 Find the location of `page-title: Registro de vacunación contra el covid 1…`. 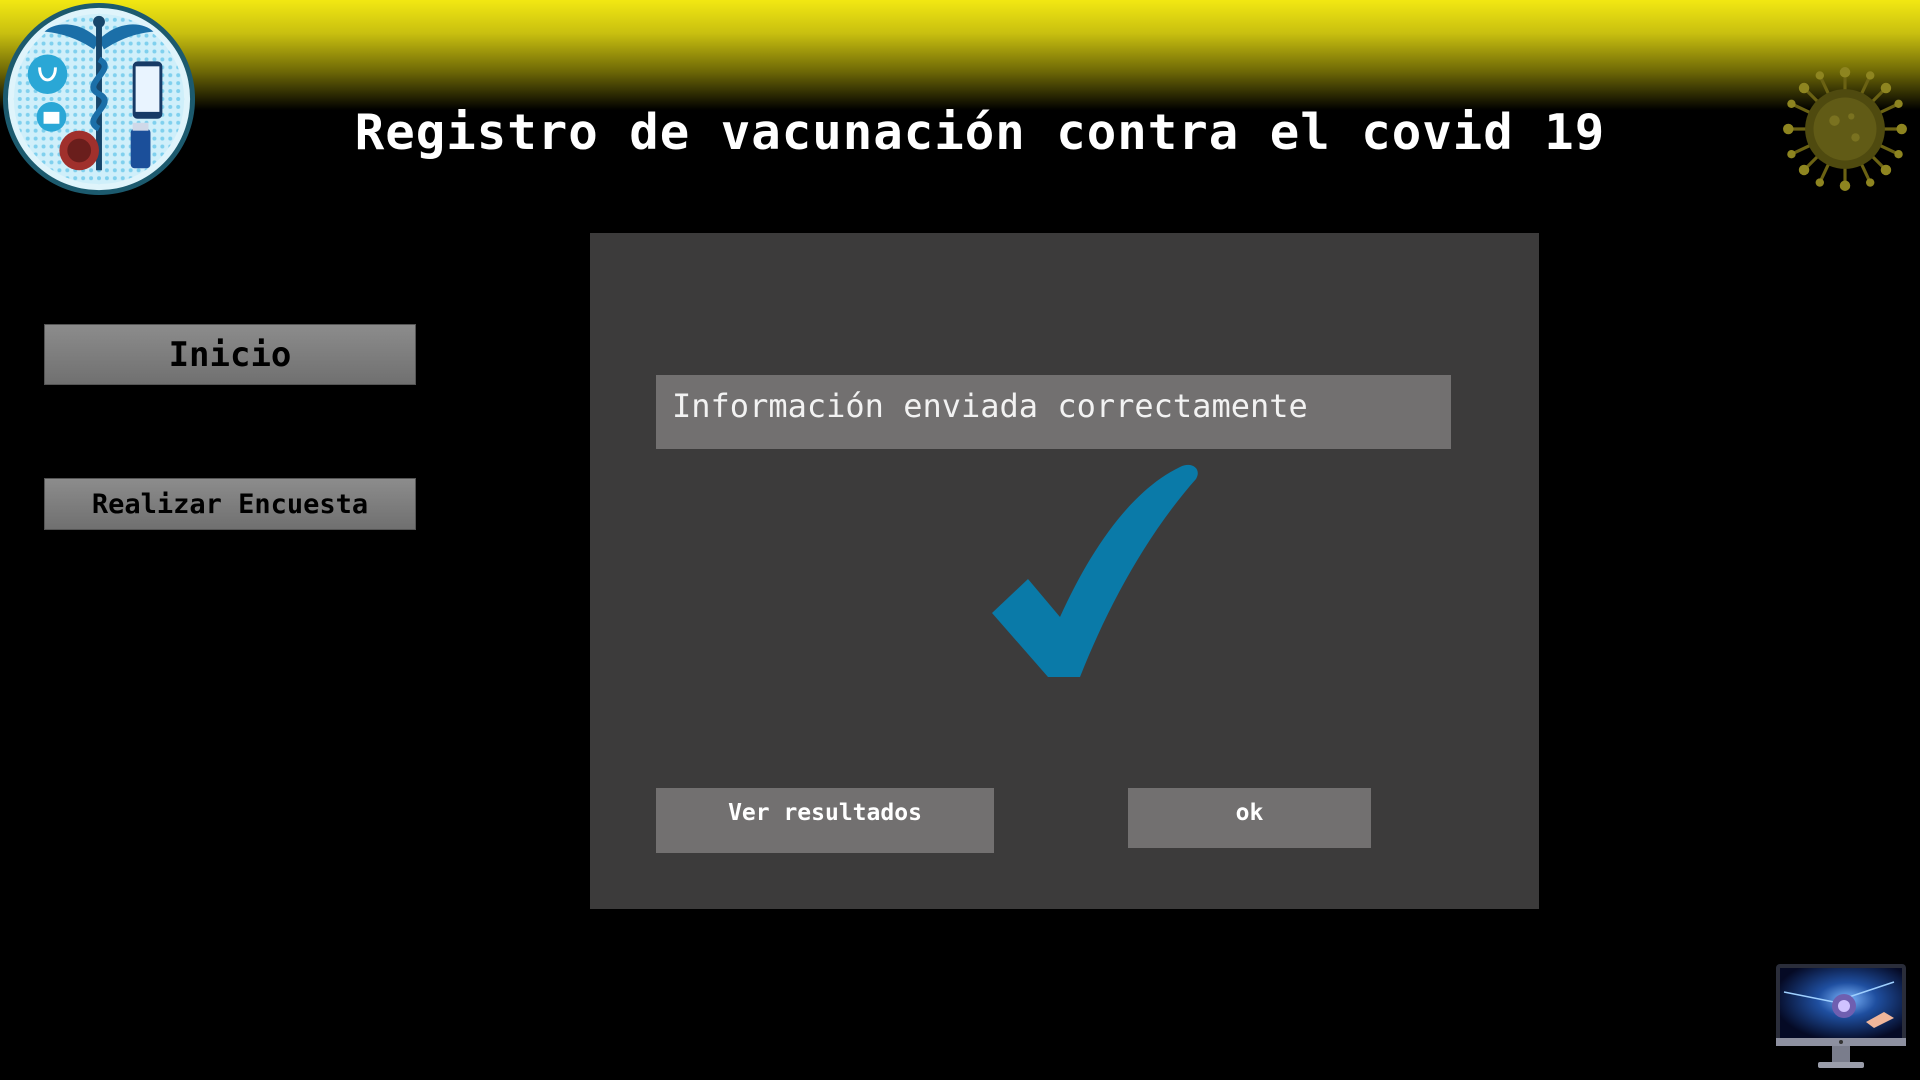

page-title: Registro de vacunación contra el covid 1… is located at coordinates (980, 132).